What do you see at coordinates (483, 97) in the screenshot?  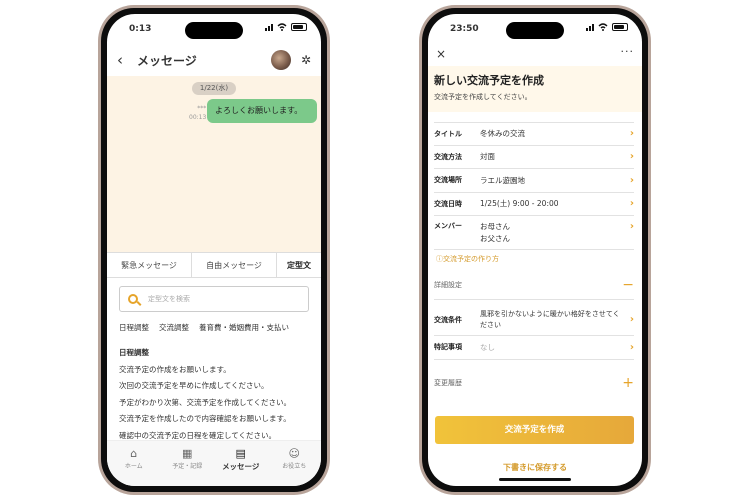 I see `page-subtitle: 交流予定を作成してください。` at bounding box center [483, 97].